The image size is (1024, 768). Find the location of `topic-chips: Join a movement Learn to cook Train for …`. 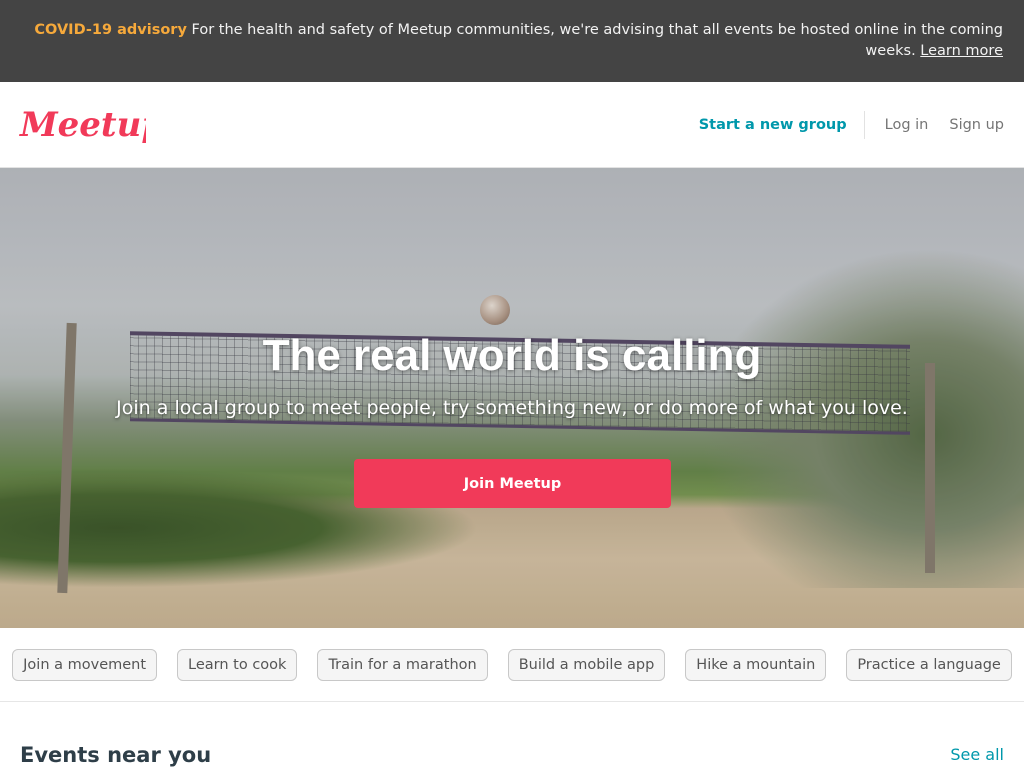

topic-chips: Join a movement Learn to cook Train for … is located at coordinates (512, 665).